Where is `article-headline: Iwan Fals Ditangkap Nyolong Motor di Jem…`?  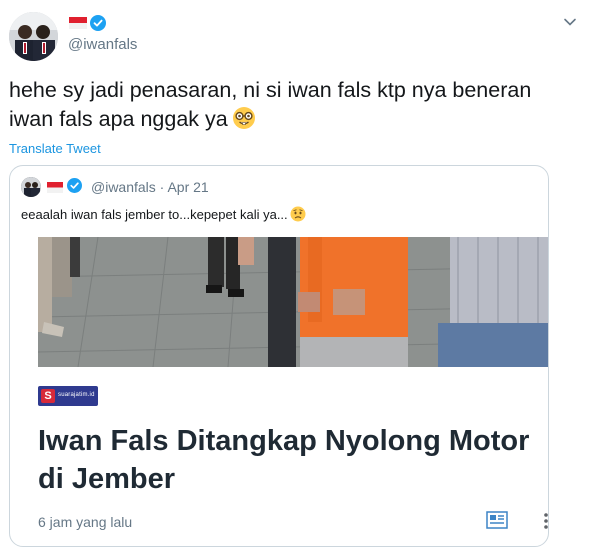 article-headline: Iwan Fals Ditangkap Nyolong Motor di Jem… is located at coordinates (288, 460).